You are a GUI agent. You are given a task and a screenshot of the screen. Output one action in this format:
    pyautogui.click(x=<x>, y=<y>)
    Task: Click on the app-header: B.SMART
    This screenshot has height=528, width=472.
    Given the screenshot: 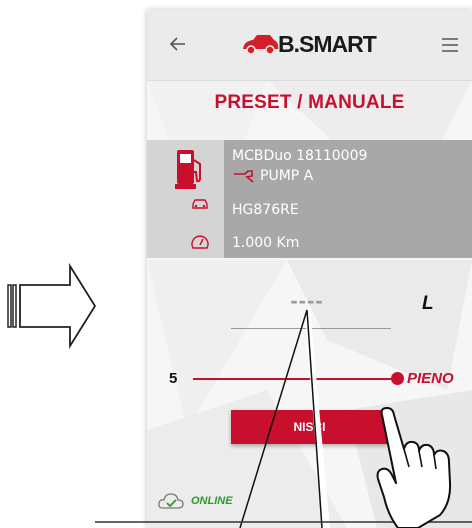 What is the action you would take?
    pyautogui.click(x=309, y=45)
    